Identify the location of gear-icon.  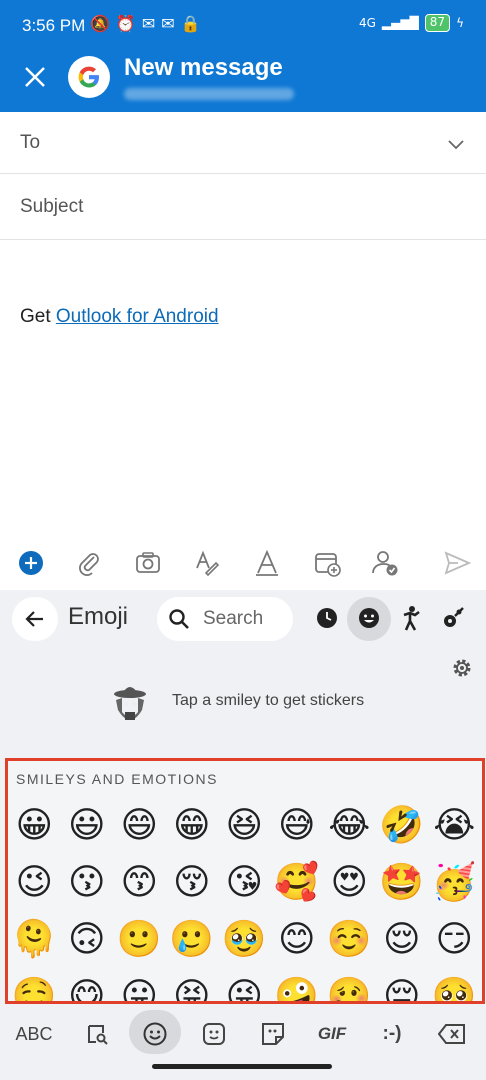
(462, 668).